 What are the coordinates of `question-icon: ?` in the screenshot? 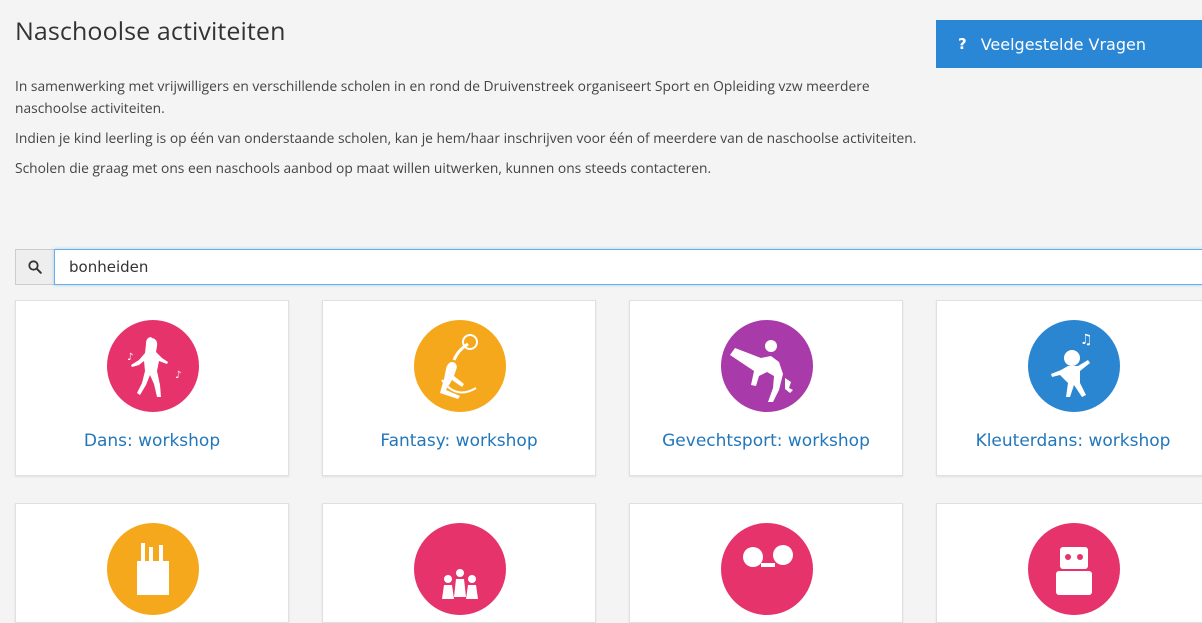 It's located at (962, 44).